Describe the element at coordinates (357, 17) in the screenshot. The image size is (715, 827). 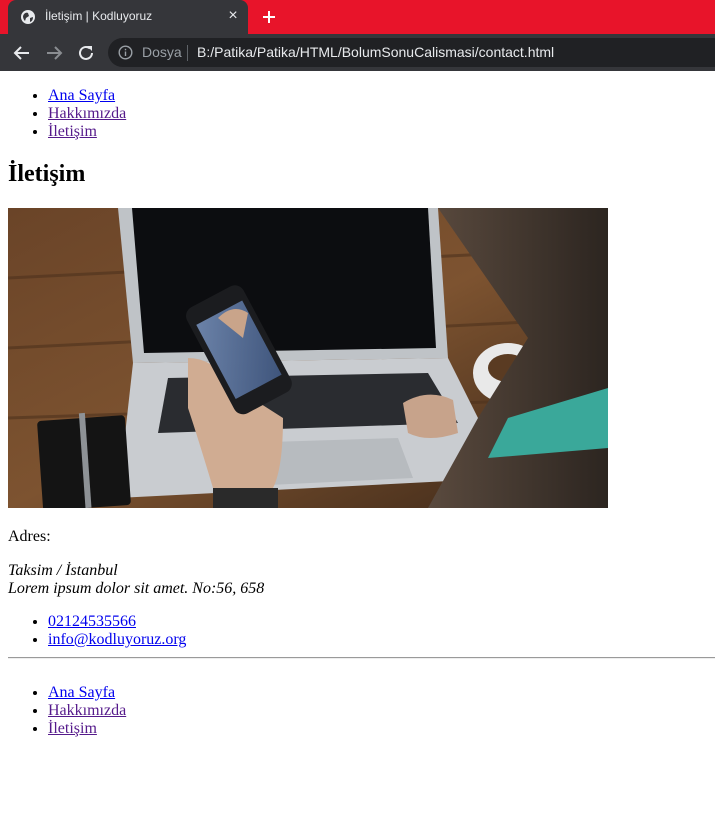
I see `tab-strip: İletişim | Kodluyoruz ×` at that location.